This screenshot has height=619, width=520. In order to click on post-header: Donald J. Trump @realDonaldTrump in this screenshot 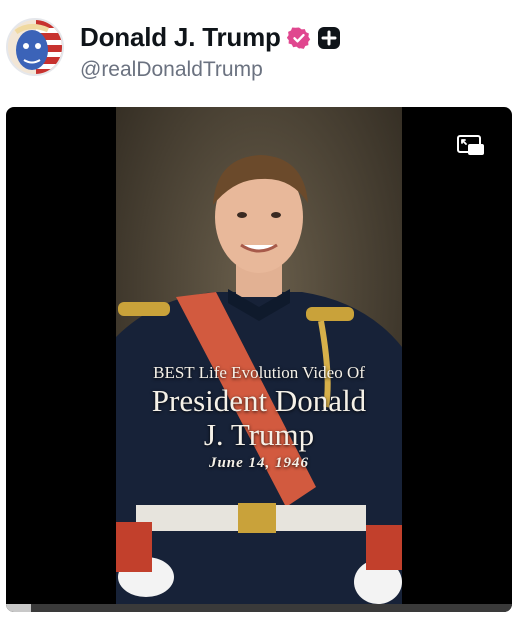, I will do `click(260, 52)`.